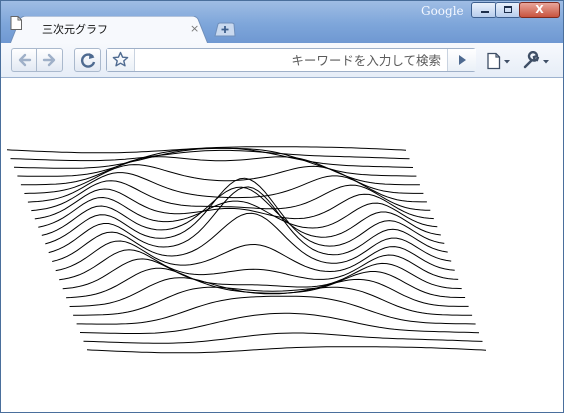 The height and width of the screenshot is (416, 564). I want to click on minimize-button, so click(484, 10).